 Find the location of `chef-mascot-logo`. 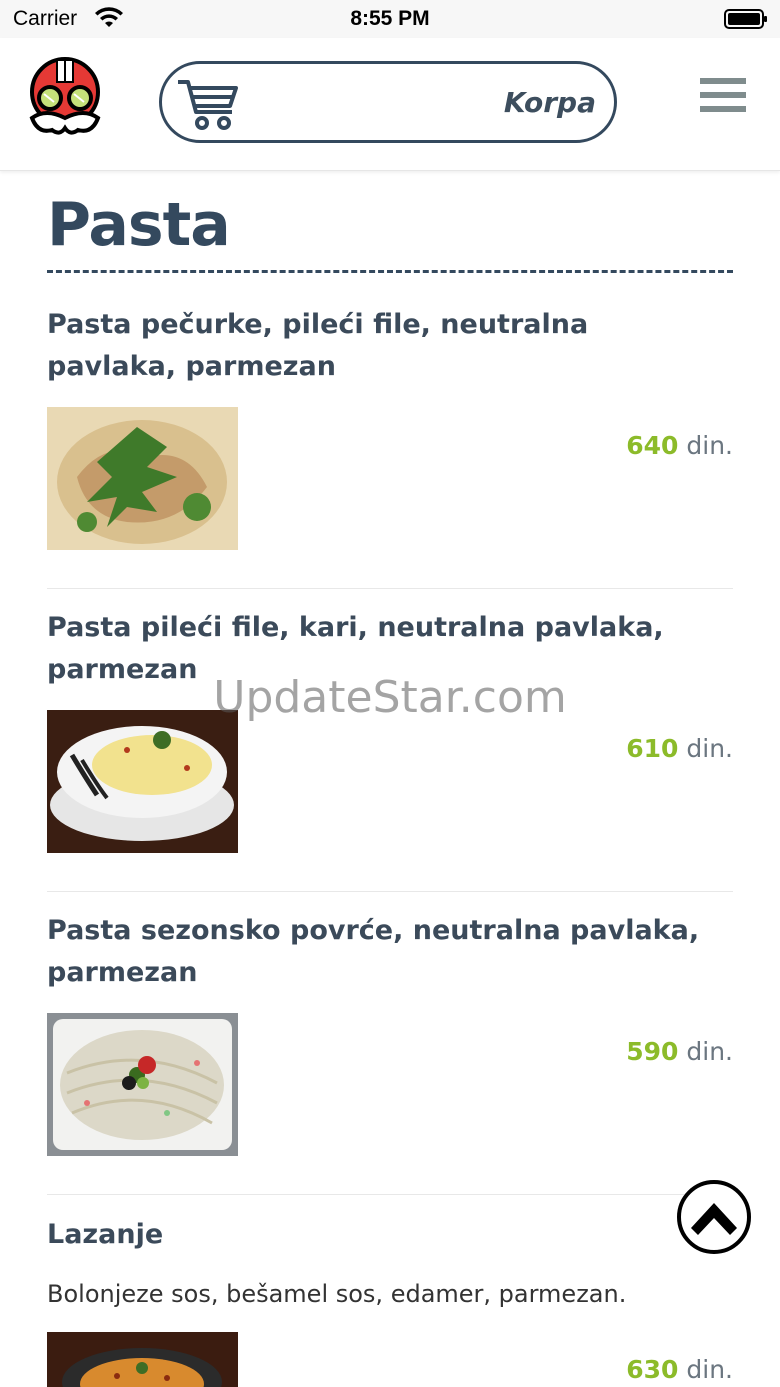

chef-mascot-logo is located at coordinates (65, 97).